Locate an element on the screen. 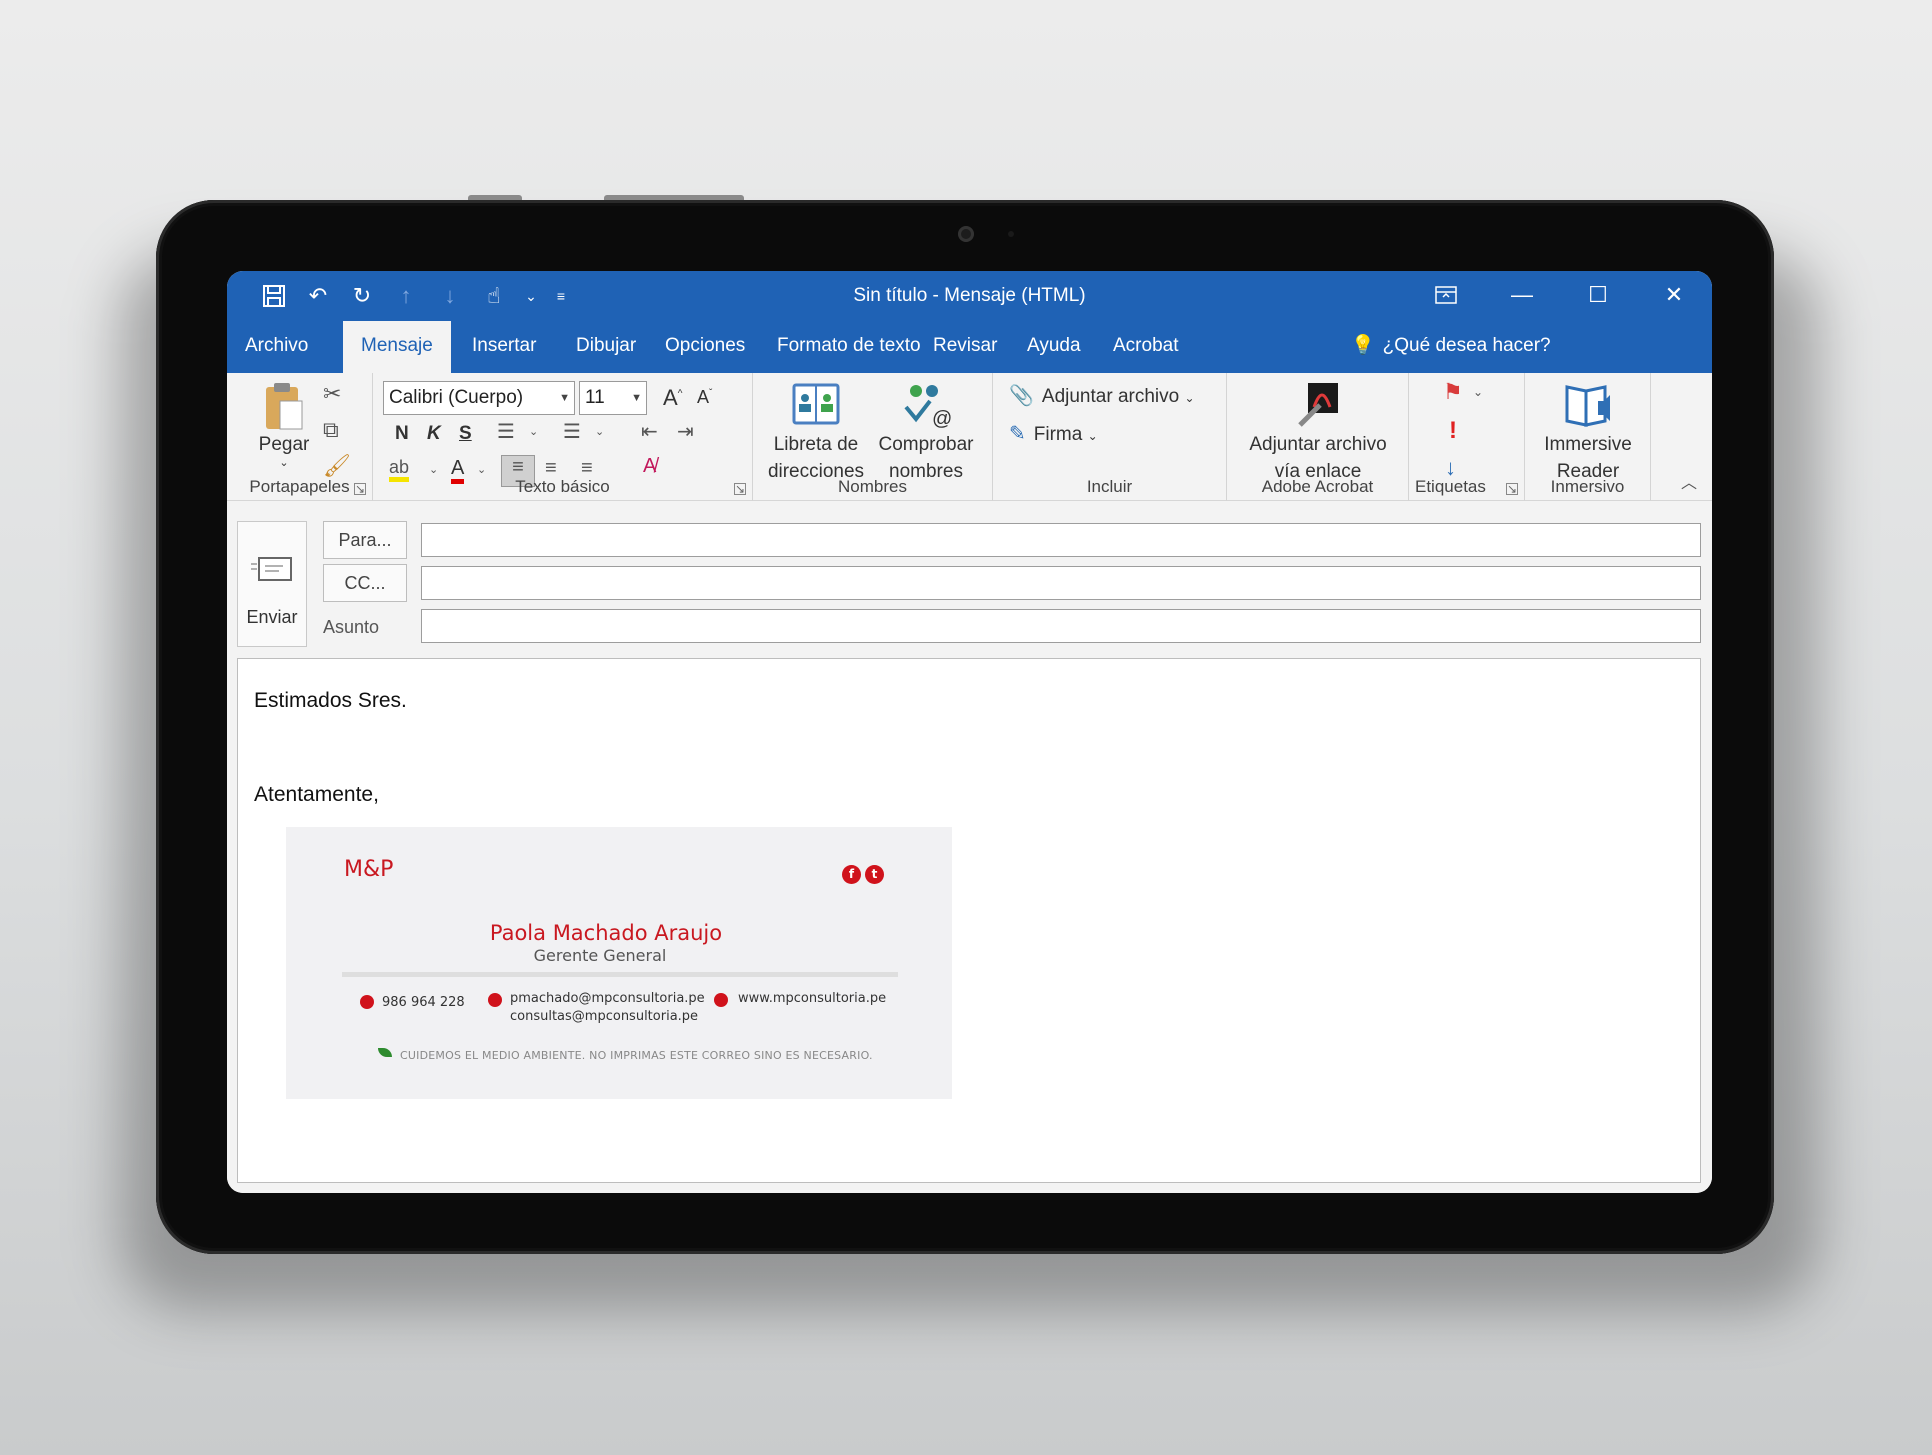 This screenshot has height=1455, width=1932. bold-button: N is located at coordinates (402, 434).